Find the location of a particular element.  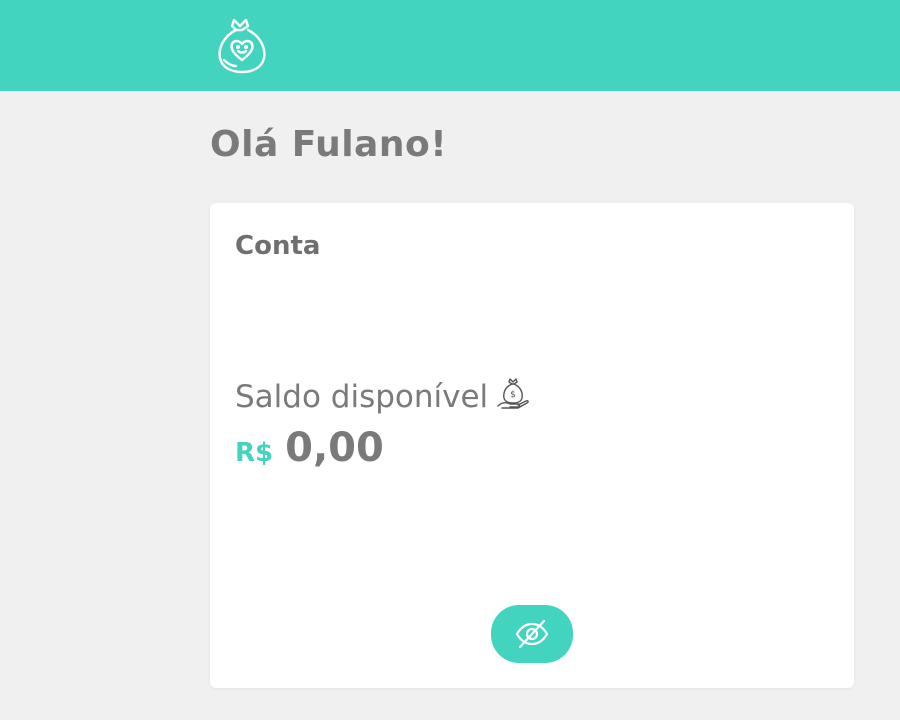

top-bar is located at coordinates (450, 45).